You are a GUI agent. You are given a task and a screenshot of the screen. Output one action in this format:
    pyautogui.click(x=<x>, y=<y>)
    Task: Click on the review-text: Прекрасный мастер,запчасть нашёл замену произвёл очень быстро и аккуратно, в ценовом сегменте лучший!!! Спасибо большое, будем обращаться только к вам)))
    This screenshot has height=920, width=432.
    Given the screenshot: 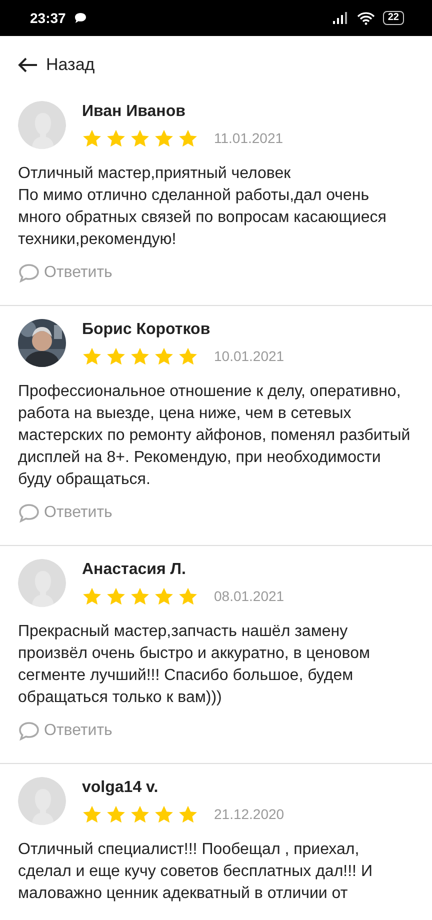 What is the action you would take?
    pyautogui.click(x=195, y=665)
    